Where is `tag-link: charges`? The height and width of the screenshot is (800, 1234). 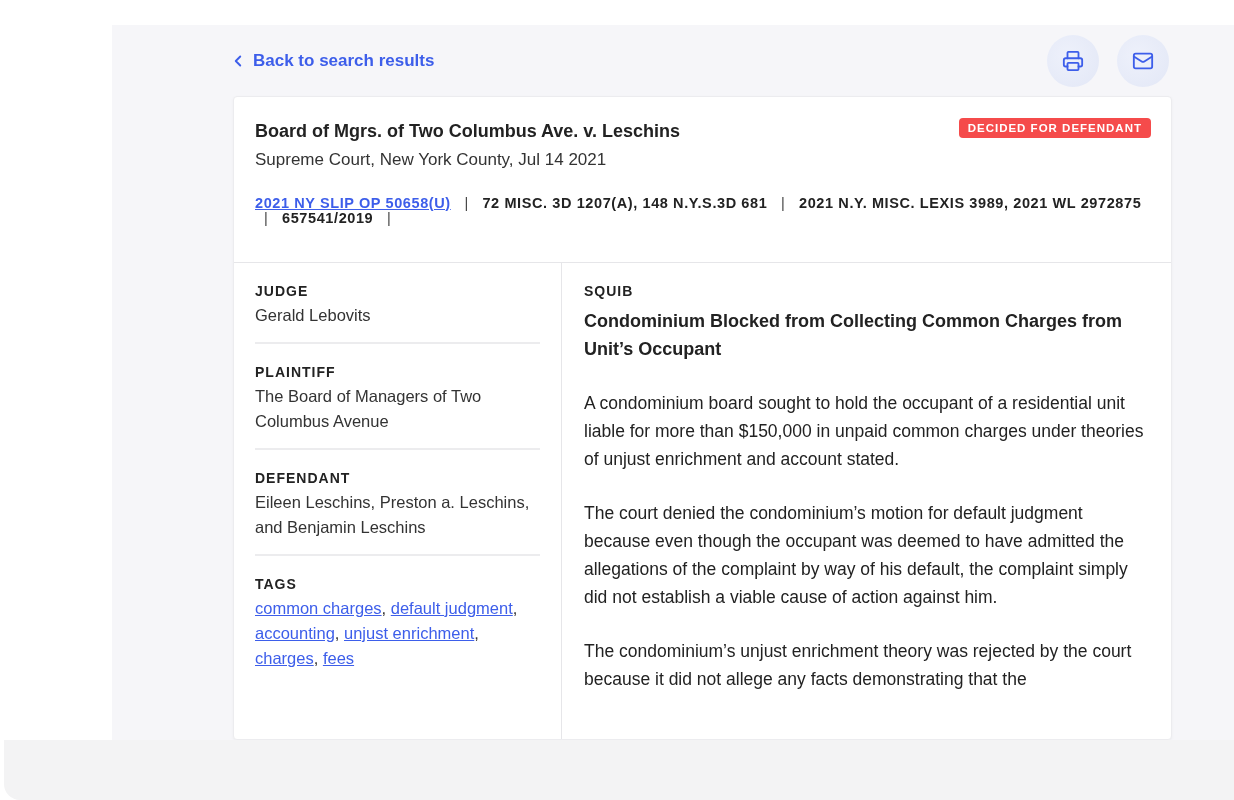 tag-link: charges is located at coordinates (284, 658).